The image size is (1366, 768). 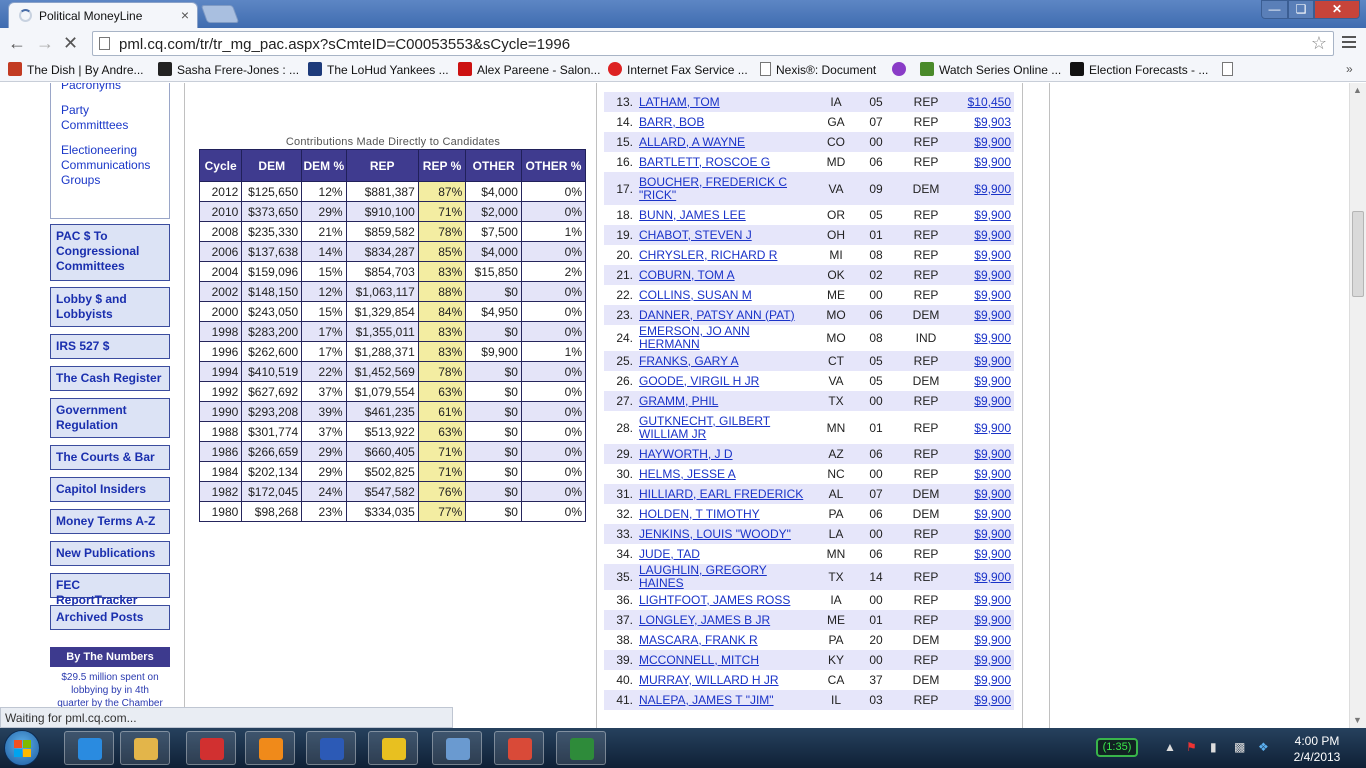 What do you see at coordinates (110, 553) in the screenshot?
I see `nav-new-publications: New Publications` at bounding box center [110, 553].